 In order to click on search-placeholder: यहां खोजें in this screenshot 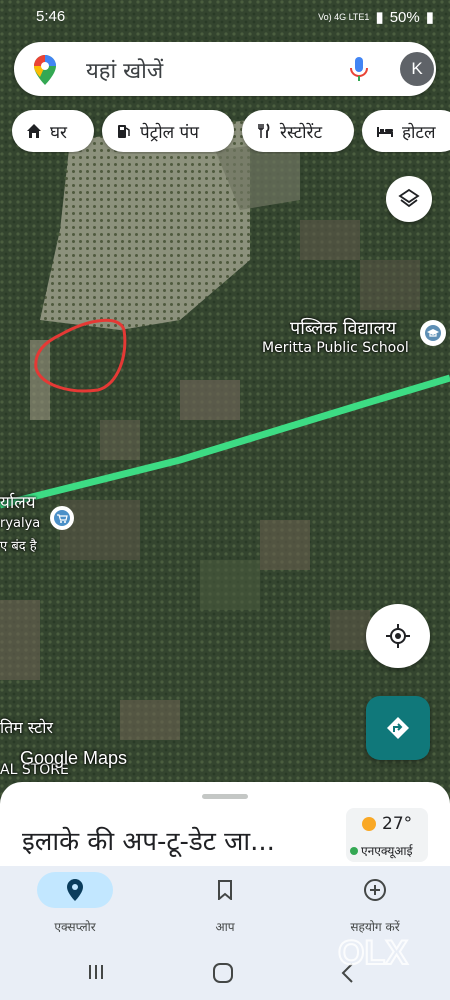, I will do `click(124, 70)`.